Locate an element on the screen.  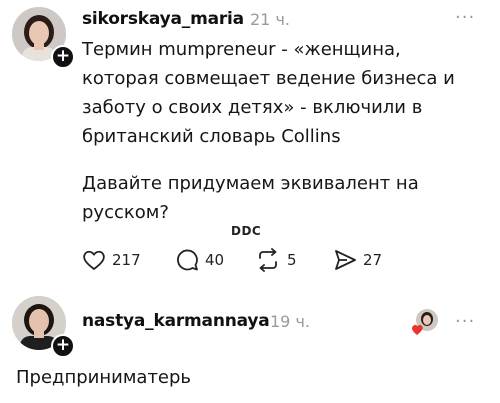
reposts-count: 5 is located at coordinates (292, 260).